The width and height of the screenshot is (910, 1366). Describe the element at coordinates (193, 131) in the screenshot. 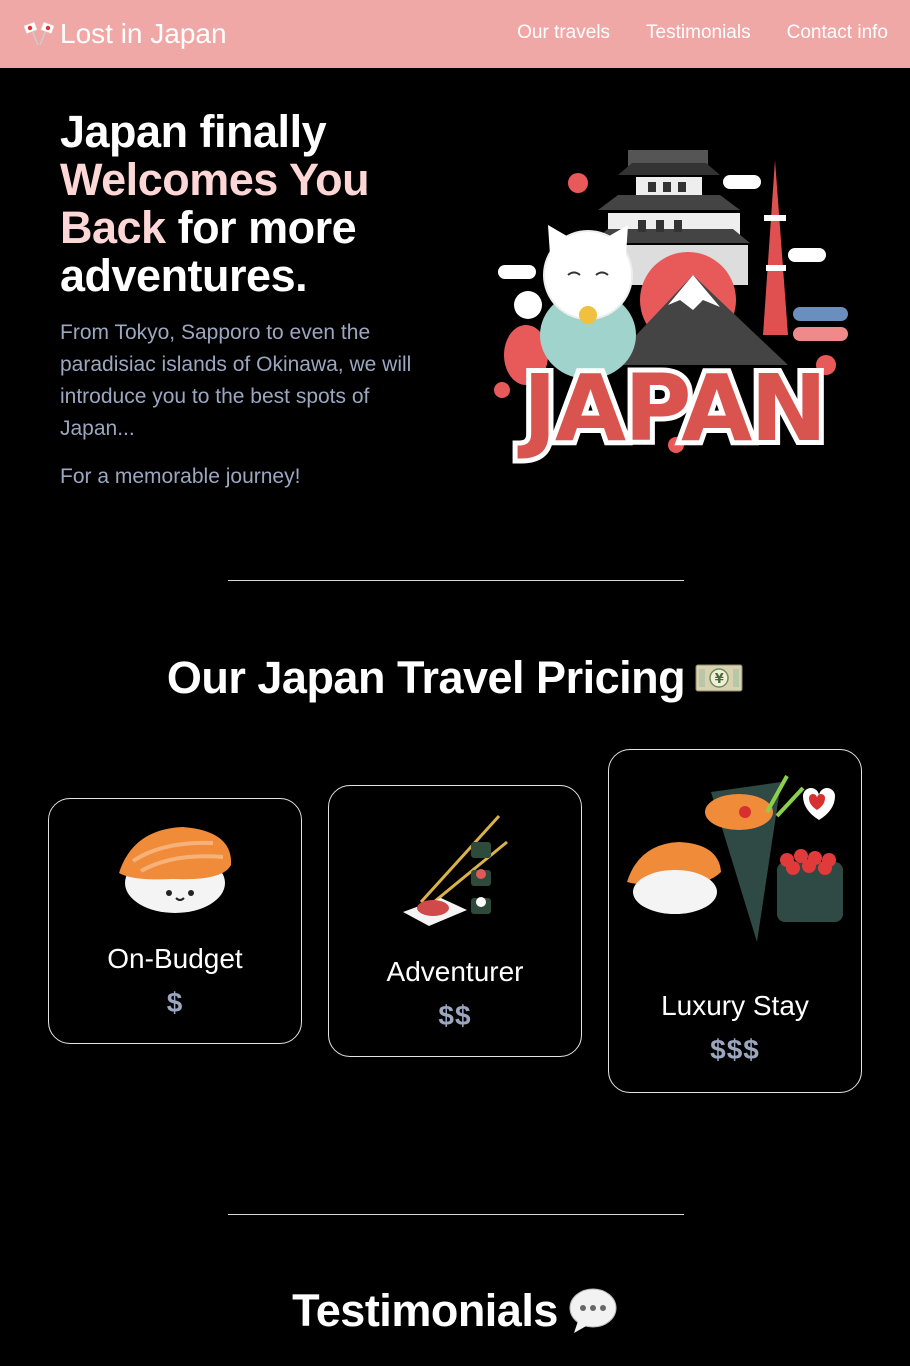

I see `hero-title-part1: Japan finally` at that location.